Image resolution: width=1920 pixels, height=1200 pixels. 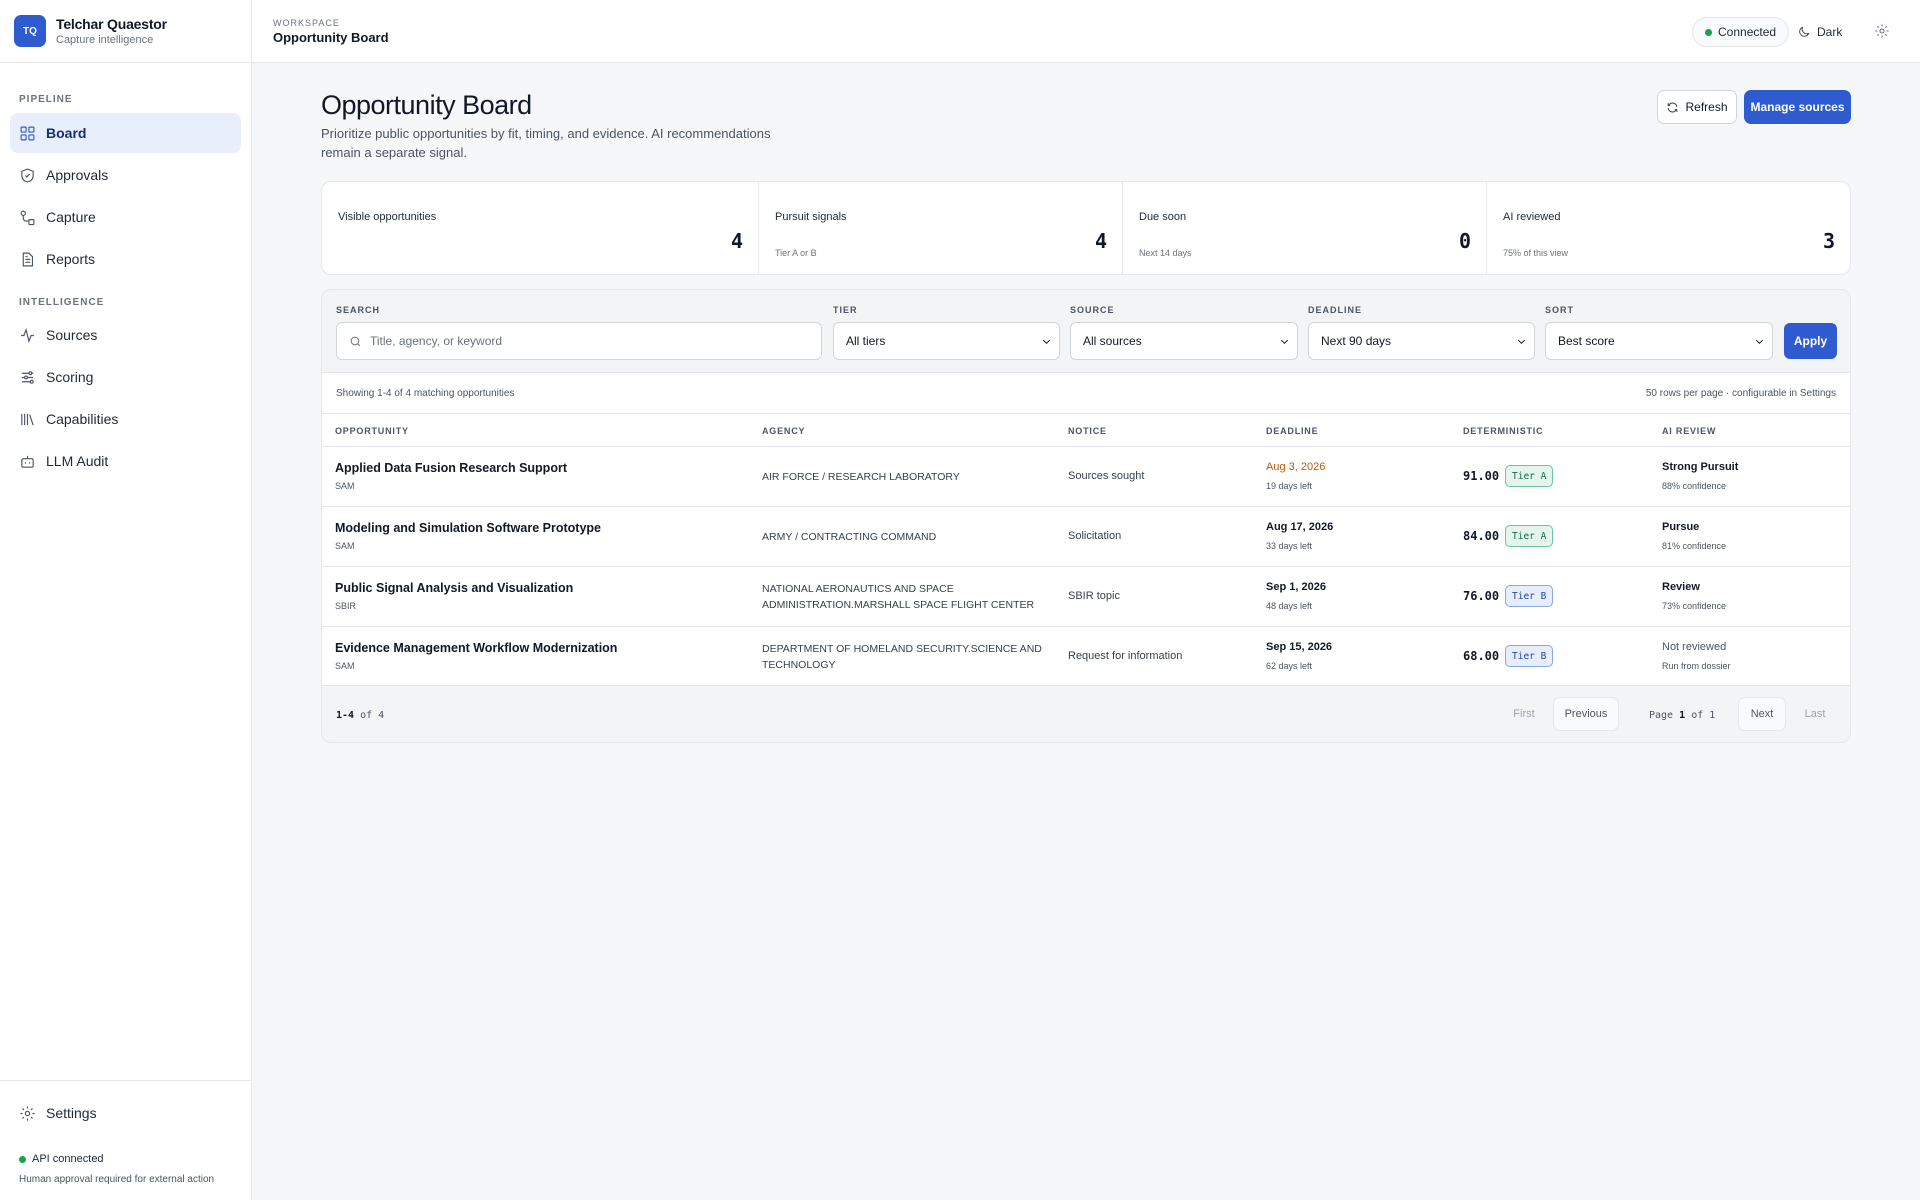 I want to click on nav-section-pipeline: PIPELINE, so click(x=46, y=99).